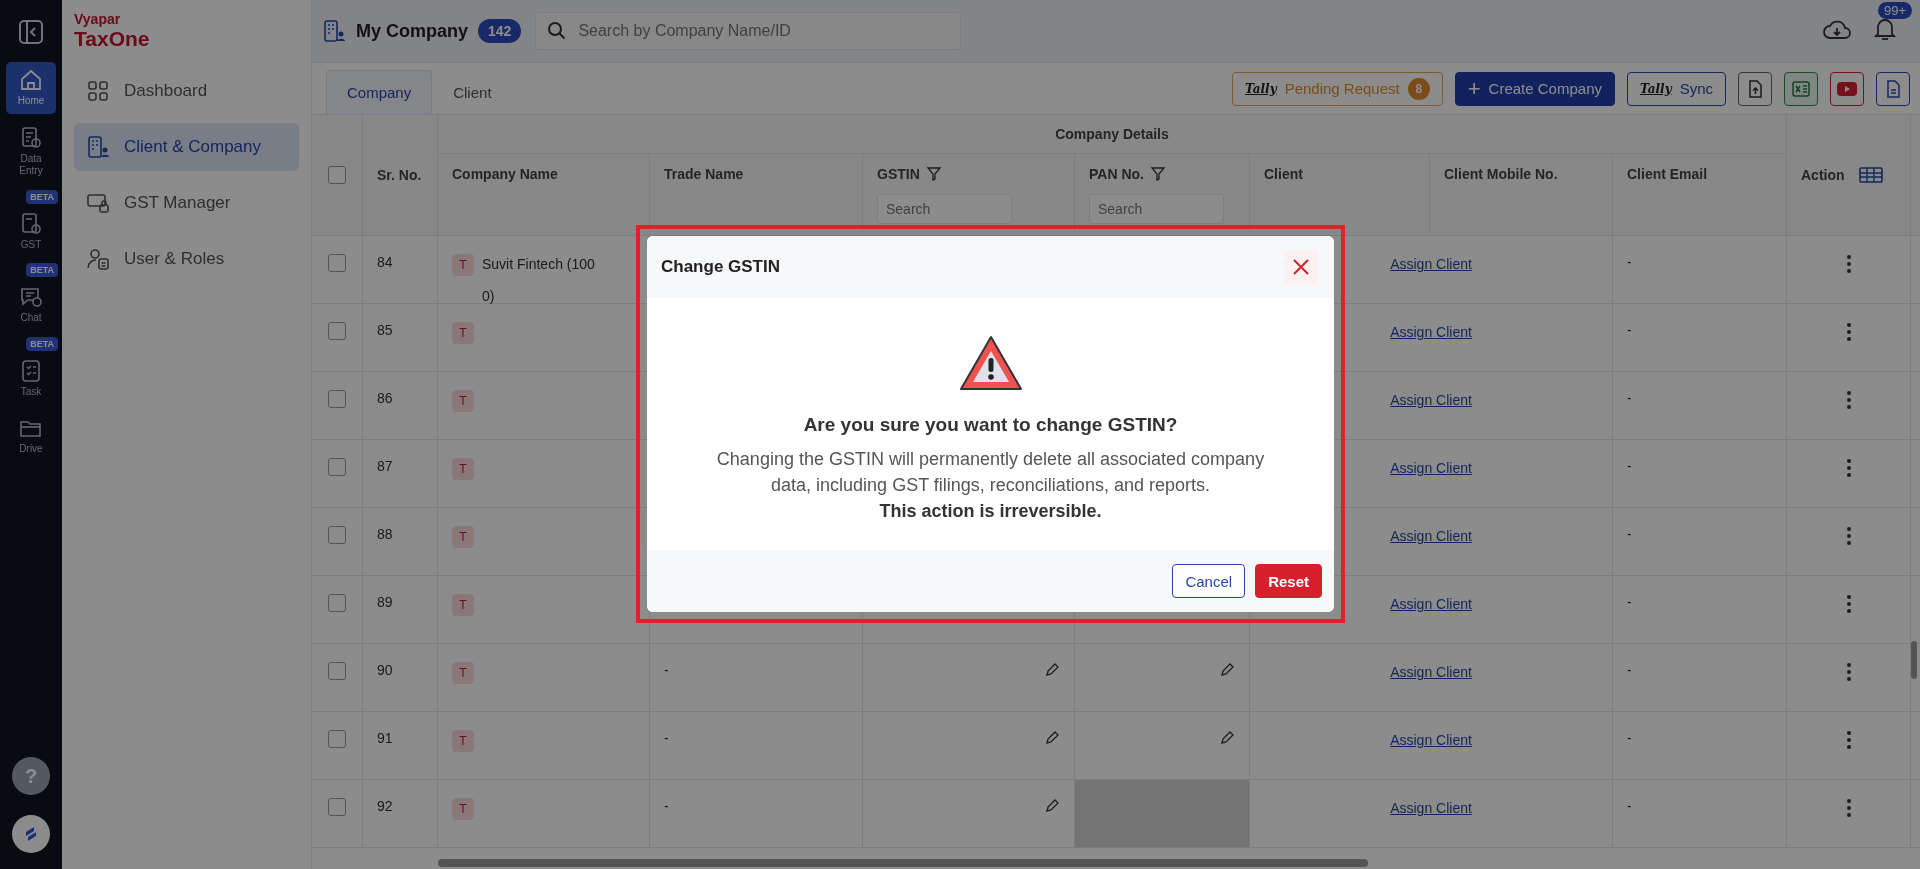 The image size is (1920, 869). Describe the element at coordinates (31, 834) in the screenshot. I see `app-logo-icon` at that location.